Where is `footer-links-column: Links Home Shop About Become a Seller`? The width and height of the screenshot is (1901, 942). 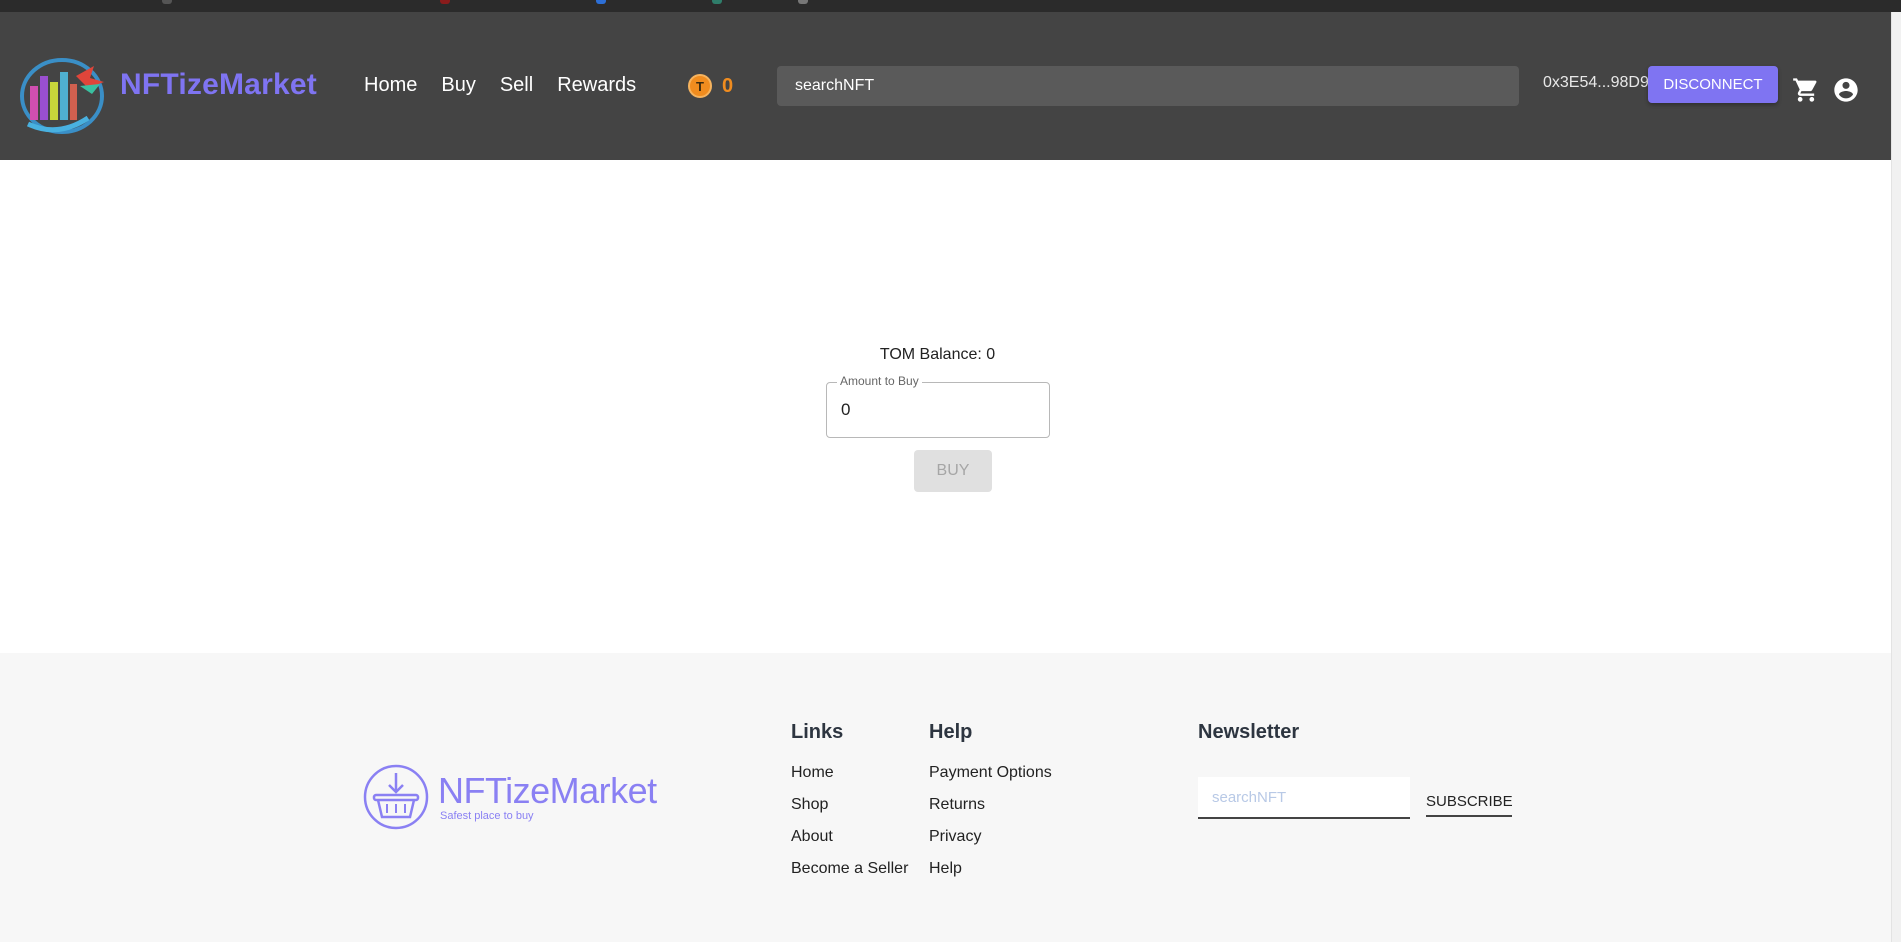
footer-links-column: Links Home Shop About Become a Seller is located at coordinates (849, 806).